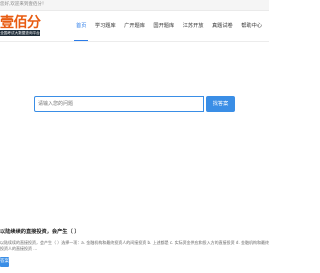  What do you see at coordinates (20, 33) in the screenshot?
I see `logo-tagline: 全国考试大数据查询平台` at bounding box center [20, 33].